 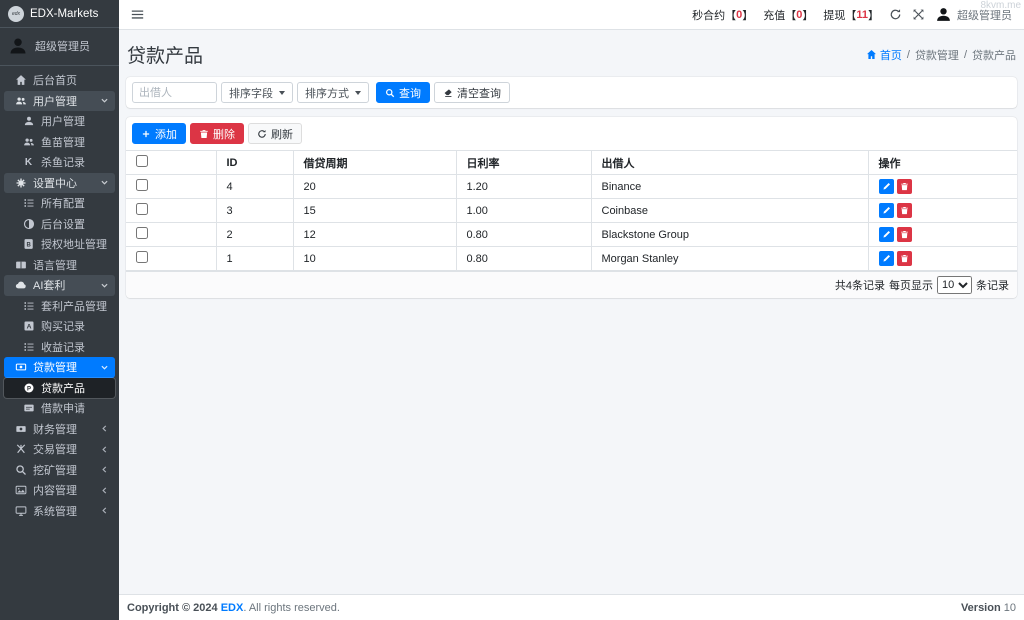 What do you see at coordinates (28, 408) in the screenshot?
I see `money-check-icon` at bounding box center [28, 408].